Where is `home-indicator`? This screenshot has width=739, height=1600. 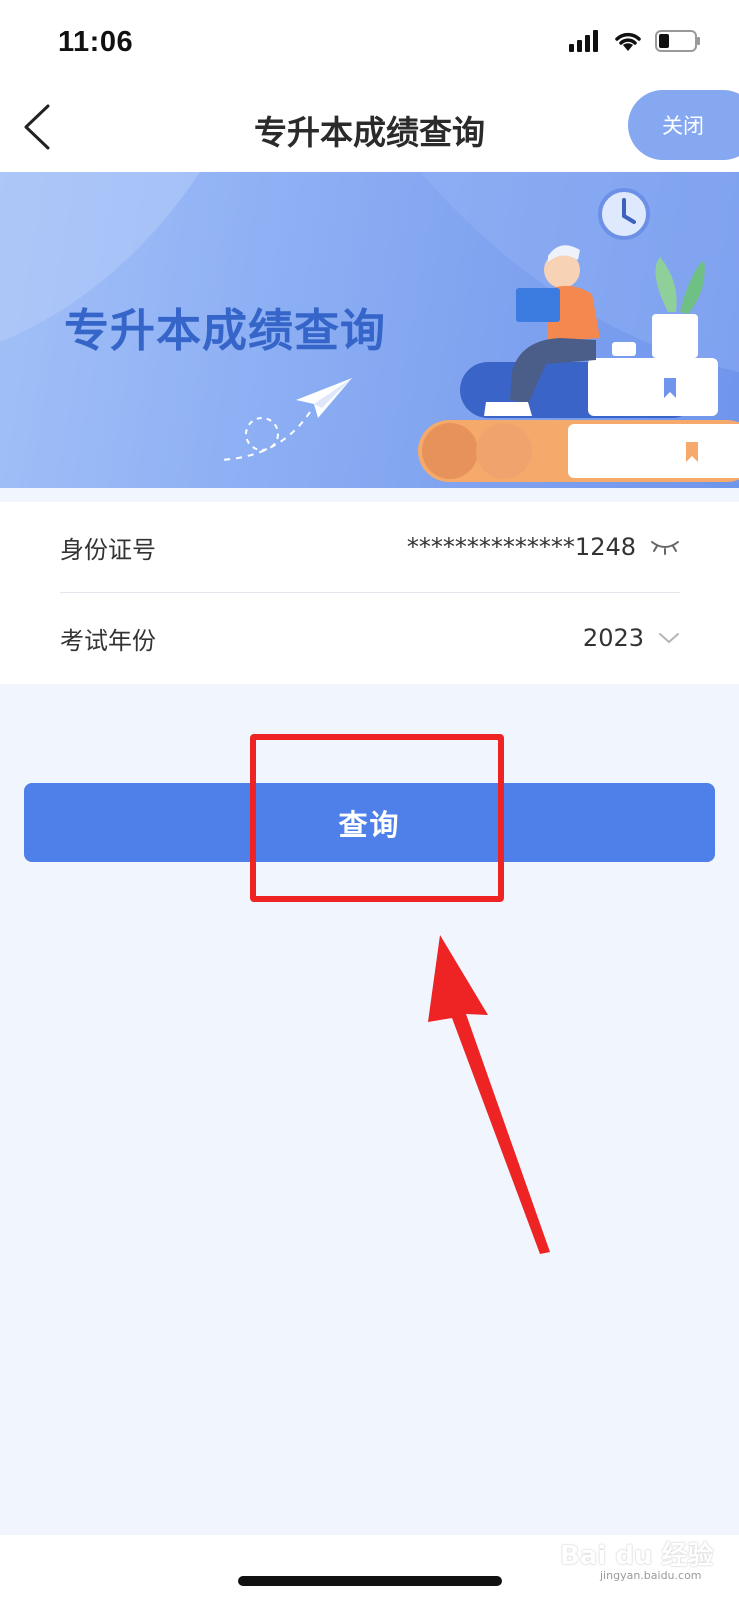 home-indicator is located at coordinates (370, 1581).